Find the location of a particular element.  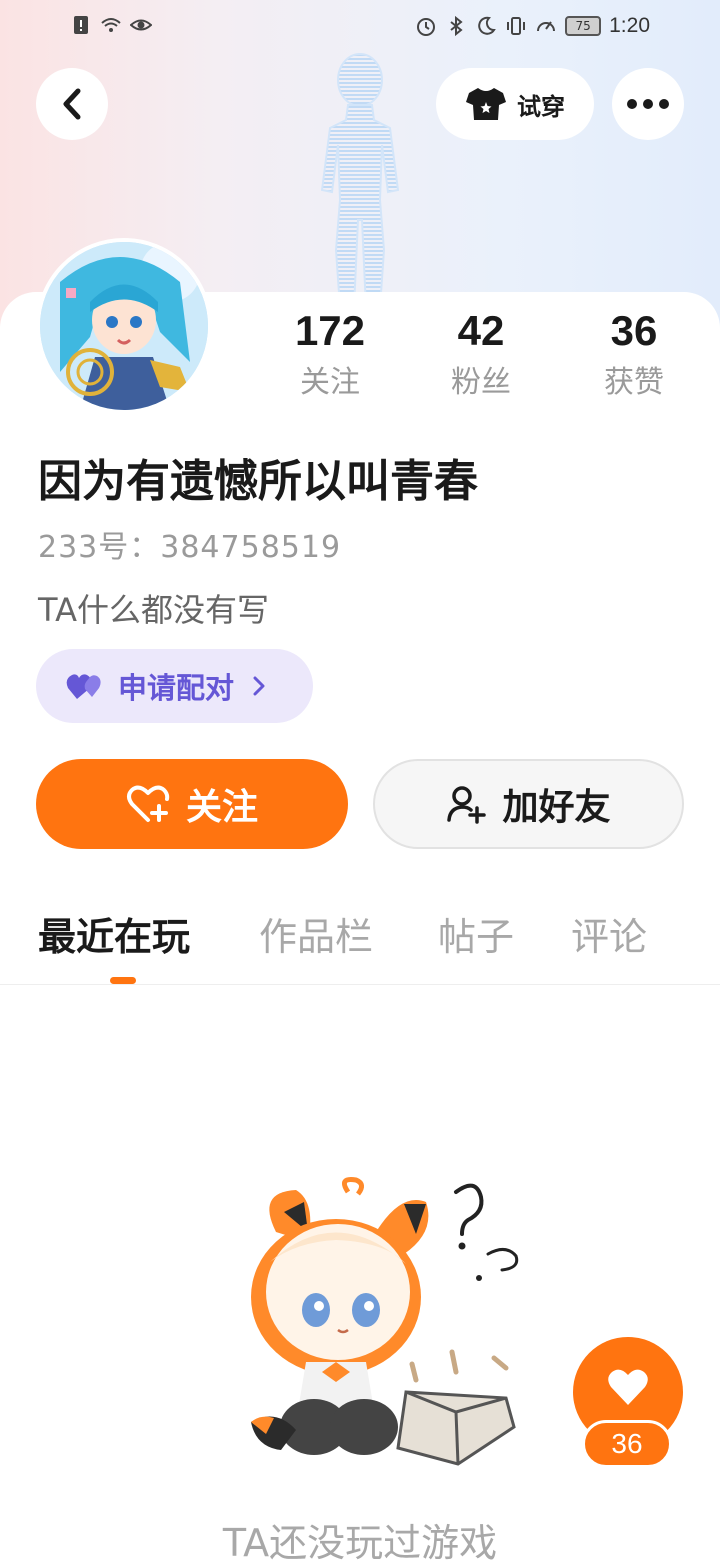

chevron-left-icon is located at coordinates (72, 104).